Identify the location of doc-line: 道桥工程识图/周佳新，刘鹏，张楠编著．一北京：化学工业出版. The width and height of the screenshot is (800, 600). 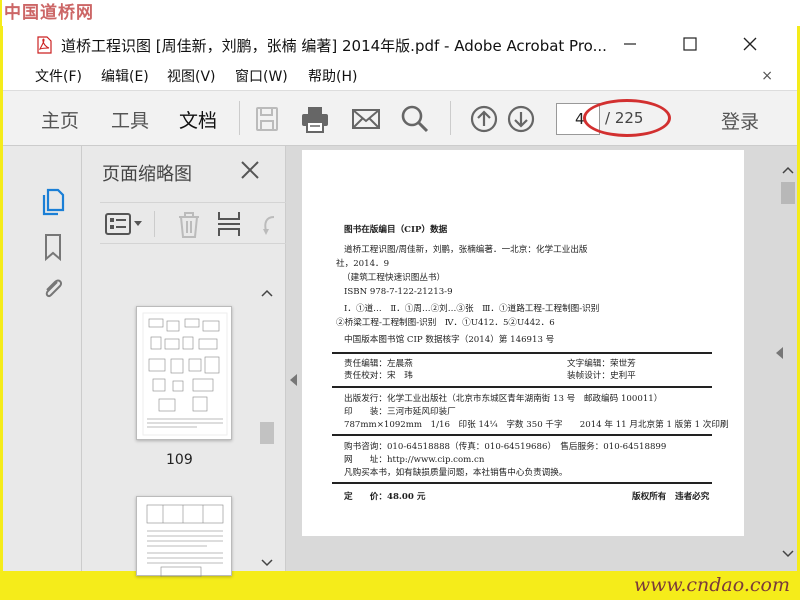
(466, 250).